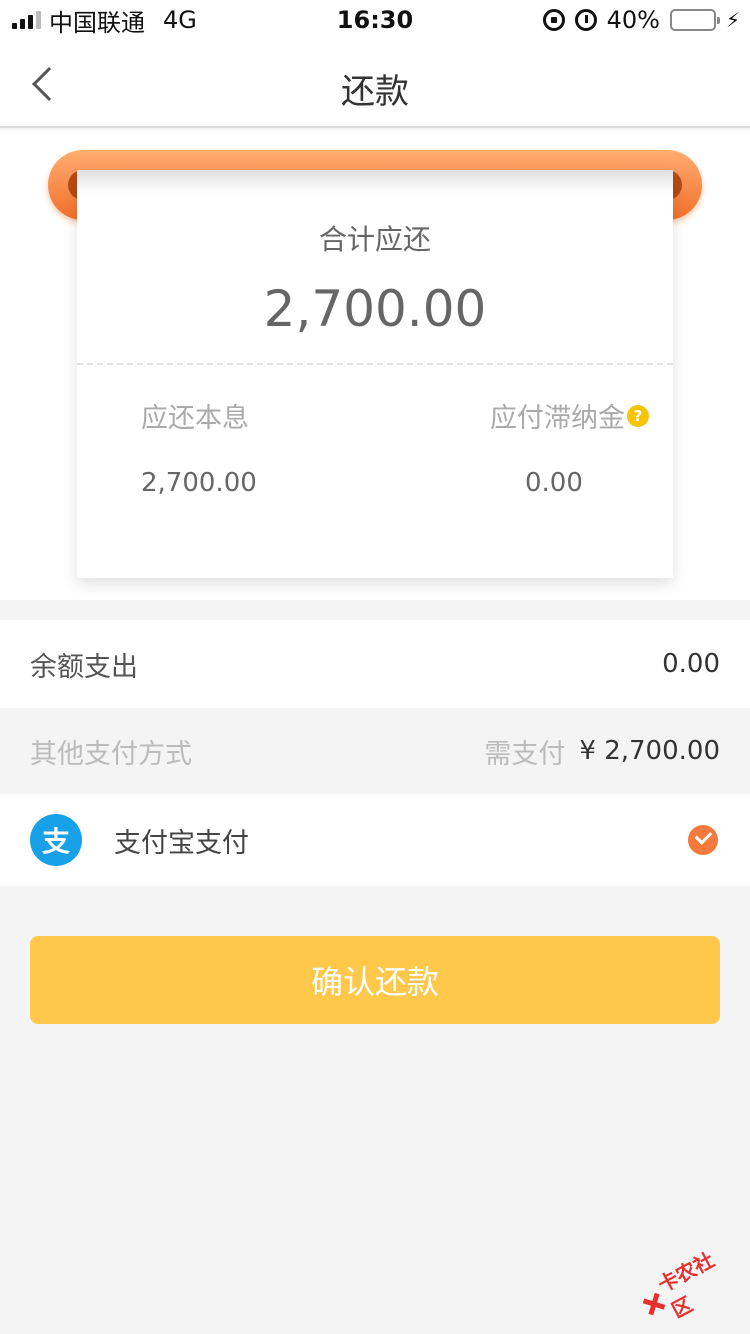  Describe the element at coordinates (375, 309) in the screenshot. I see `total-due-value: 2,700.00` at that location.